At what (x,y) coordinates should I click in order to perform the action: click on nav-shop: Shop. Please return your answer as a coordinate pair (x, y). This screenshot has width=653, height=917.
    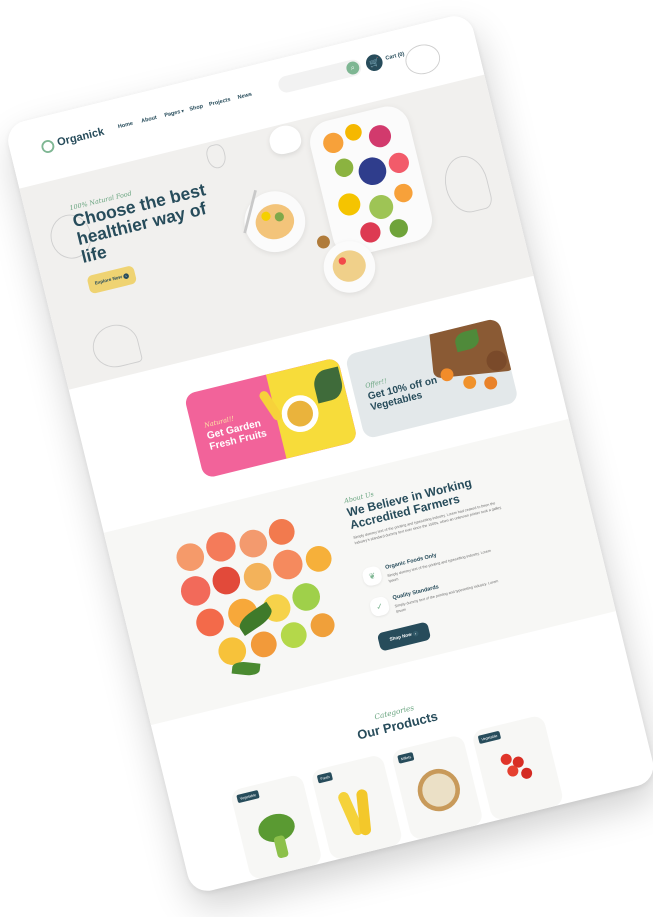
    Looking at the image, I should click on (196, 108).